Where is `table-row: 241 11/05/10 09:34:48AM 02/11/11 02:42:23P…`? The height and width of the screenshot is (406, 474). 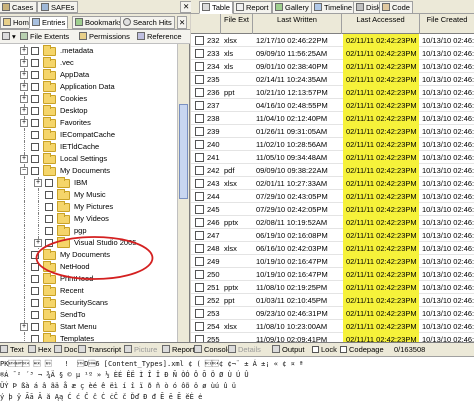
table-row: 241 11/05/10 09:34:48AM 02/11/11 02:42:23P… is located at coordinates (332, 157).